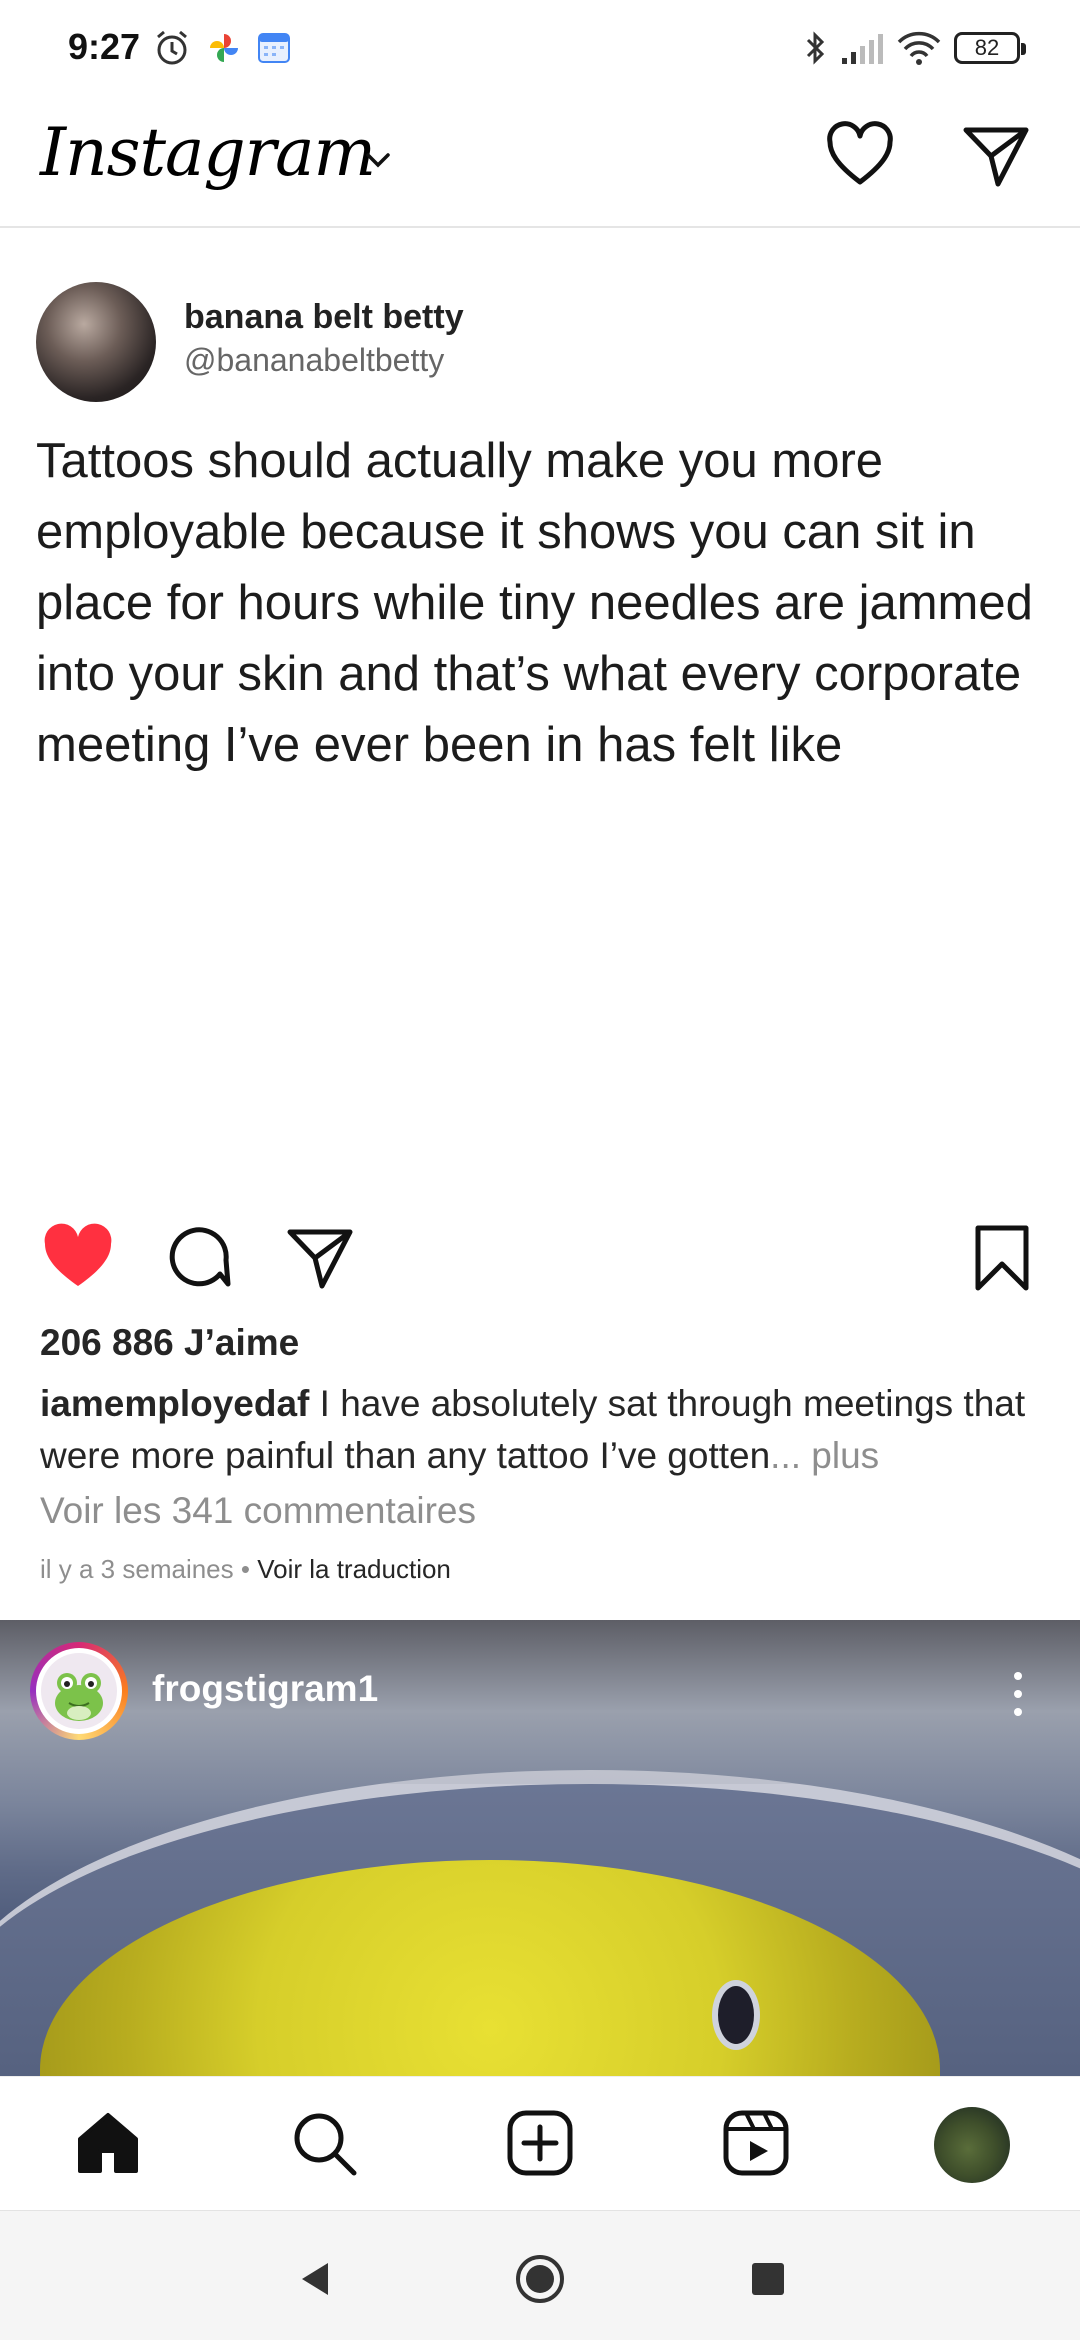 The height and width of the screenshot is (2340, 1080). Describe the element at coordinates (756, 2143) in the screenshot. I see `reels-icon` at that location.